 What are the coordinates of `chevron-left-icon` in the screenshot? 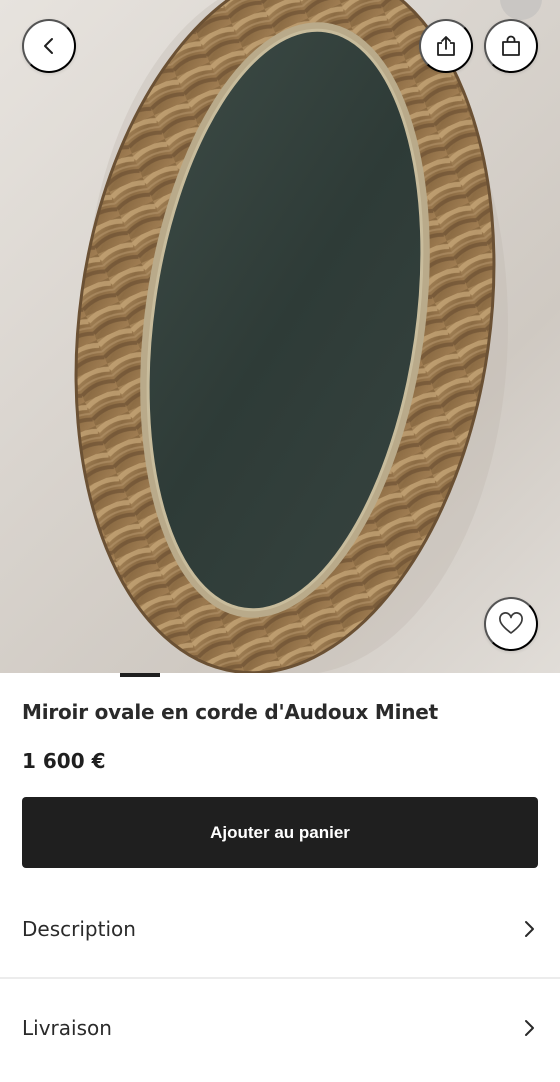 It's located at (48, 46).